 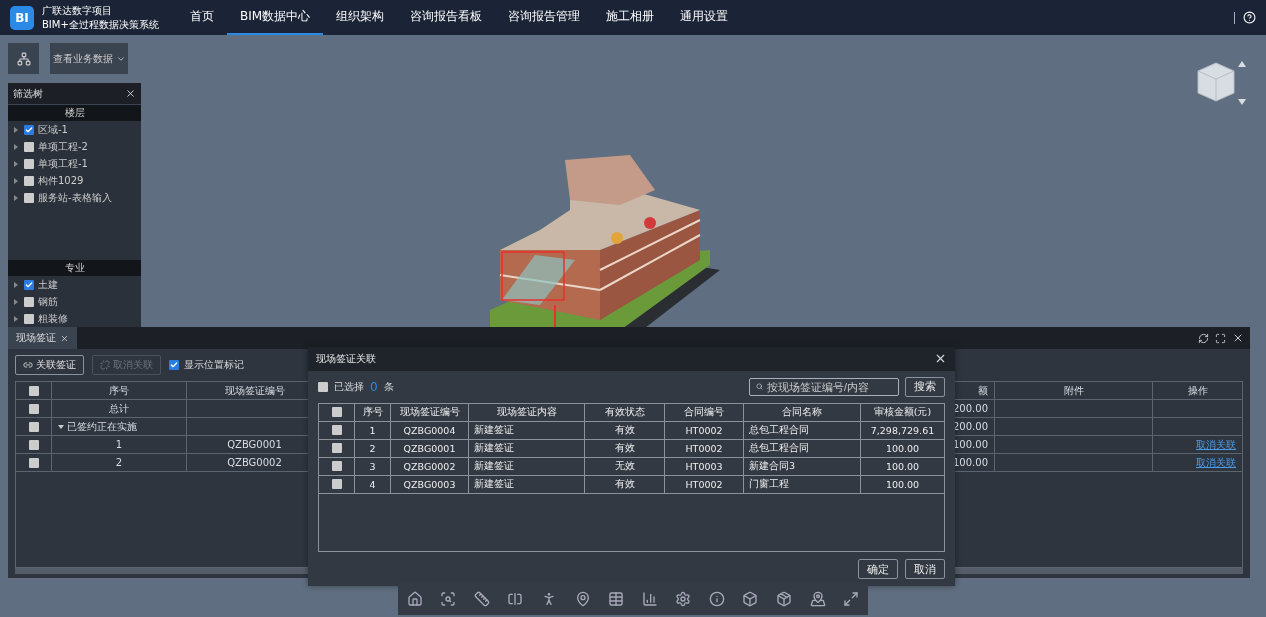 What do you see at coordinates (448, 599) in the screenshot?
I see `zoom-area-icon` at bounding box center [448, 599].